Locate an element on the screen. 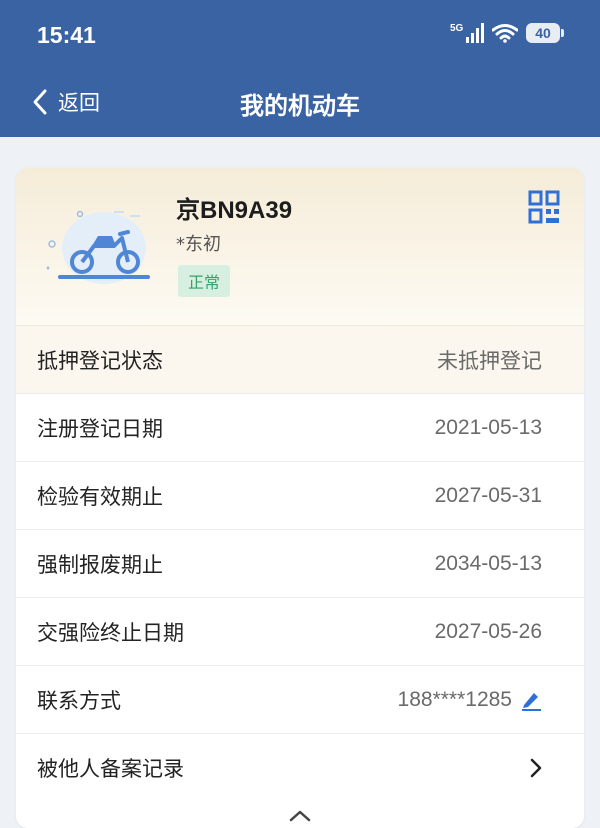 This screenshot has height=828, width=600. page-title: 我的机动车 is located at coordinates (300, 106).